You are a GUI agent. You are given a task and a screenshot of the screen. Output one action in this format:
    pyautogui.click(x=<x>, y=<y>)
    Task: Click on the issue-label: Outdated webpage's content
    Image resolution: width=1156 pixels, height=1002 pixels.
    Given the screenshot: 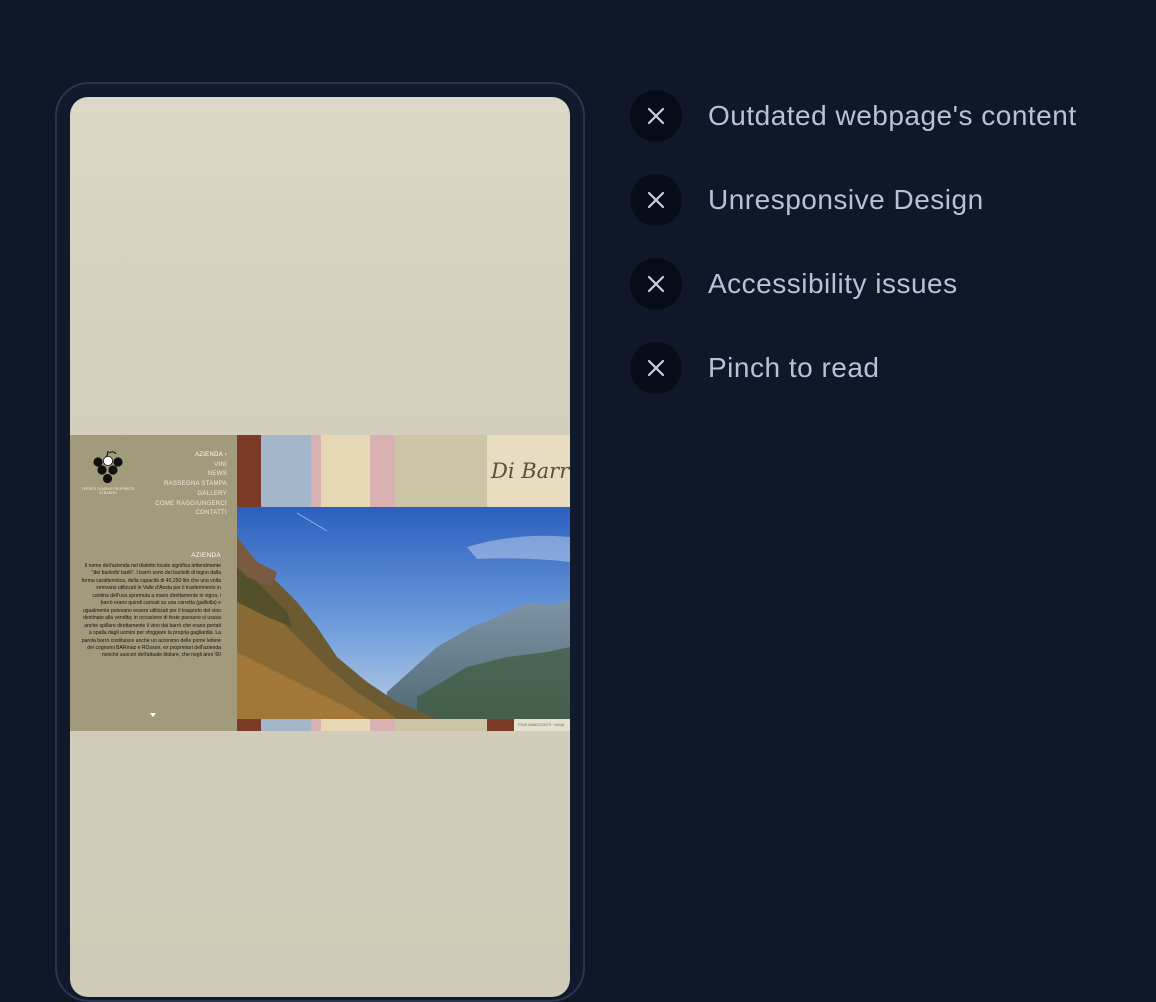 What is the action you would take?
    pyautogui.click(x=892, y=115)
    